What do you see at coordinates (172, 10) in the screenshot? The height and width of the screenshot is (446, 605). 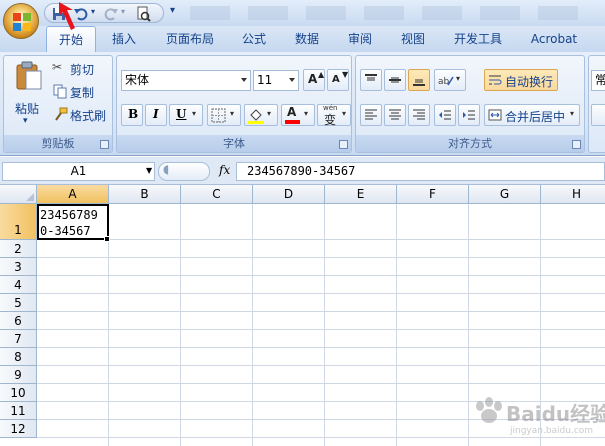 I see `customize-qat-icon: ▾` at bounding box center [172, 10].